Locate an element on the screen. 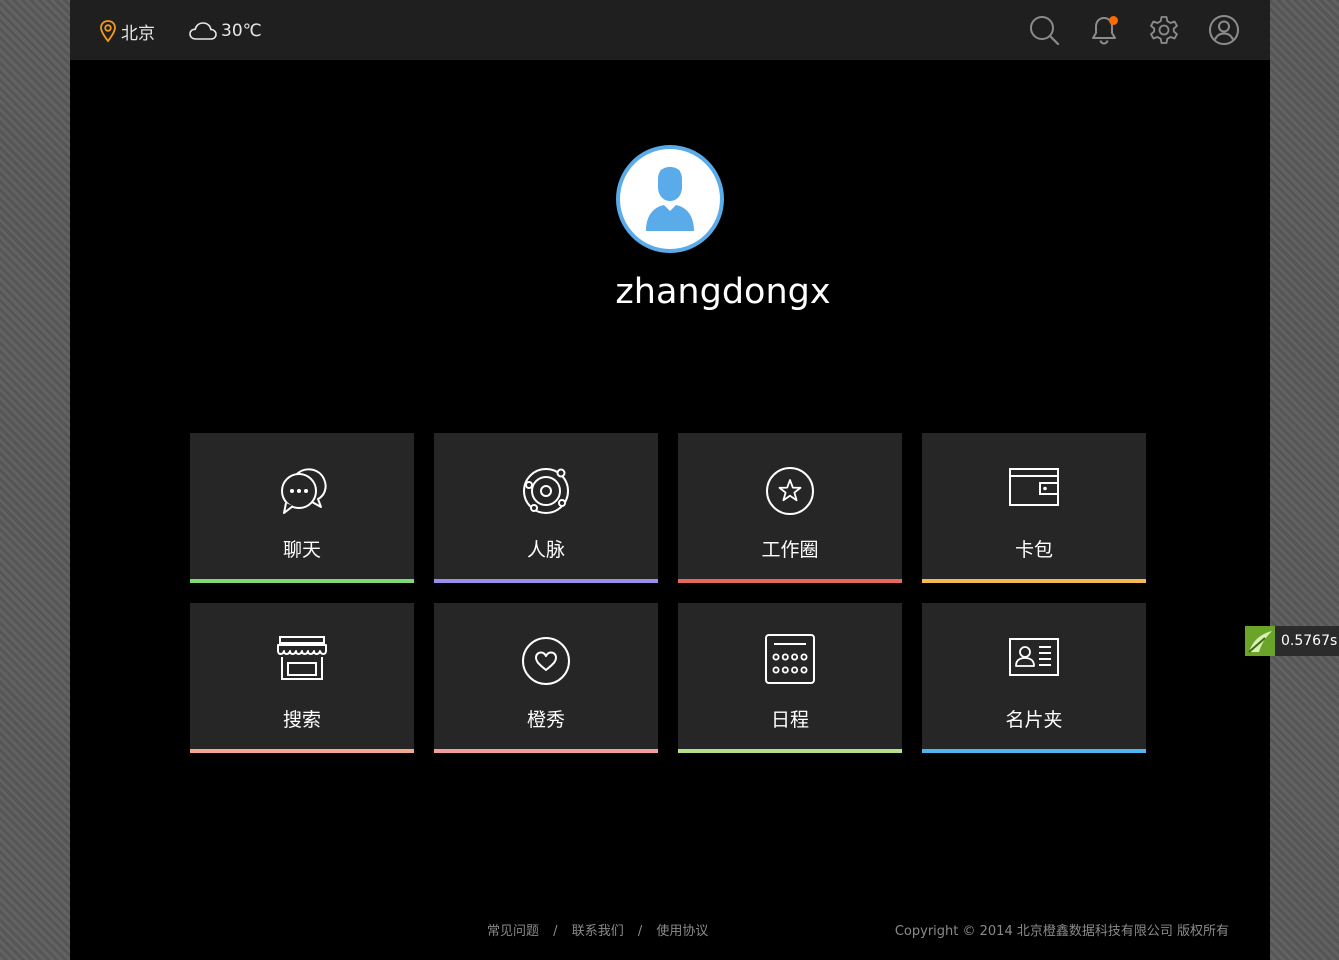  terms-of-use-link: 使用协议 is located at coordinates (682, 931).